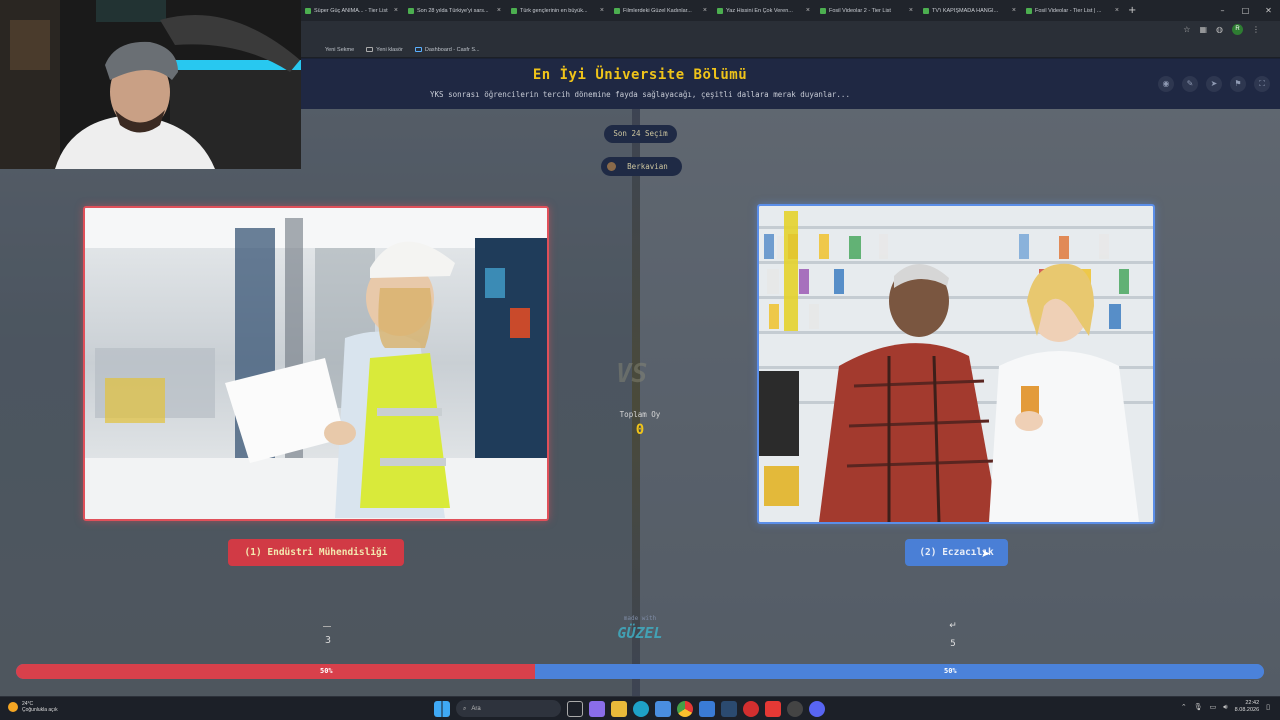  Describe the element at coordinates (370, 49) in the screenshot. I see `folder-icon` at that location.